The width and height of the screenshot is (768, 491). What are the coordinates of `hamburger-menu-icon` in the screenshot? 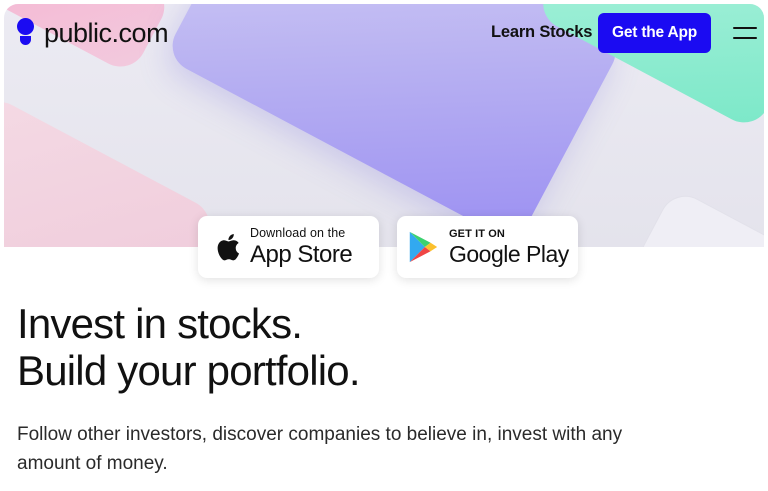 It's located at (745, 33).